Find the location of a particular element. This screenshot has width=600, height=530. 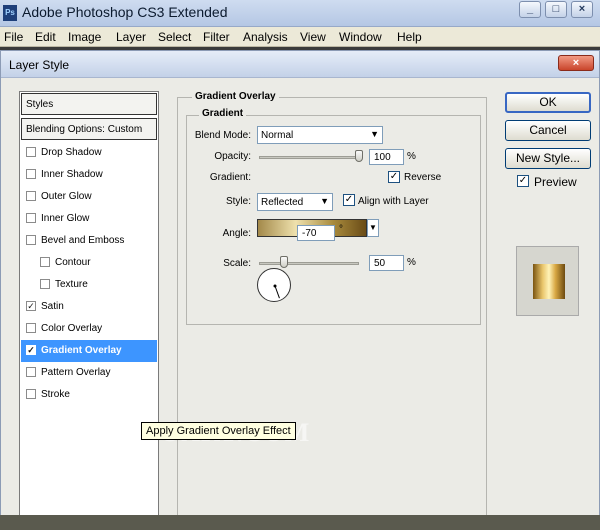

preview-checkbox: ✓ is located at coordinates (523, 181).